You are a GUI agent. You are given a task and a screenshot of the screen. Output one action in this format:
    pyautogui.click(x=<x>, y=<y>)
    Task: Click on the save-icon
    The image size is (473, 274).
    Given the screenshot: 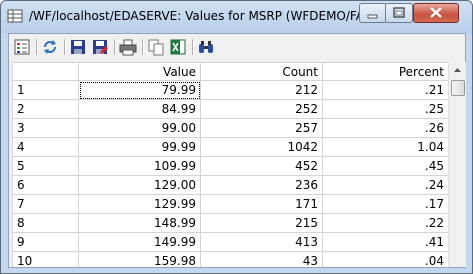 What is the action you would take?
    pyautogui.click(x=78, y=47)
    